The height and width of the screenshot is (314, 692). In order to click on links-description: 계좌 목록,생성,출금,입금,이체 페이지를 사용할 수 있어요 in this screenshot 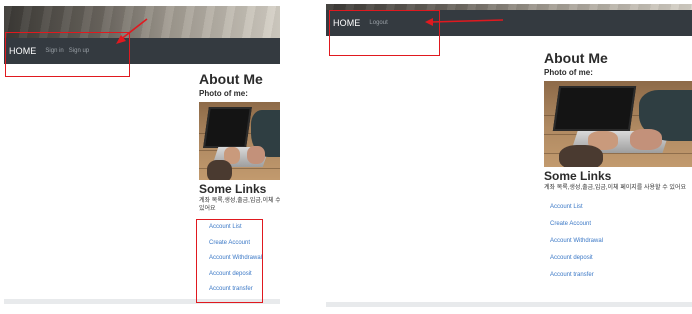, I will do `click(615, 188)`.